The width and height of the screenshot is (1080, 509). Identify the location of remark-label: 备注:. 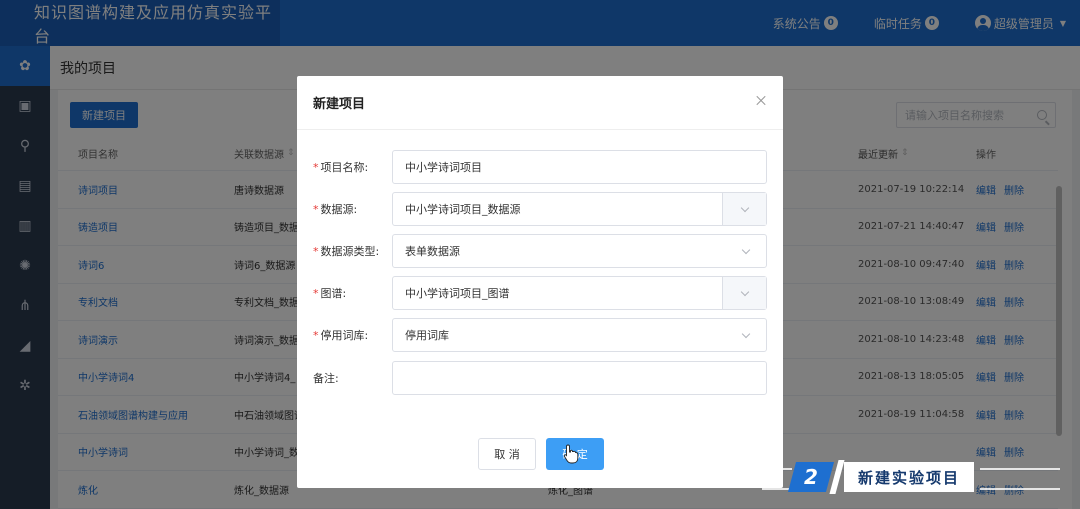
(326, 378).